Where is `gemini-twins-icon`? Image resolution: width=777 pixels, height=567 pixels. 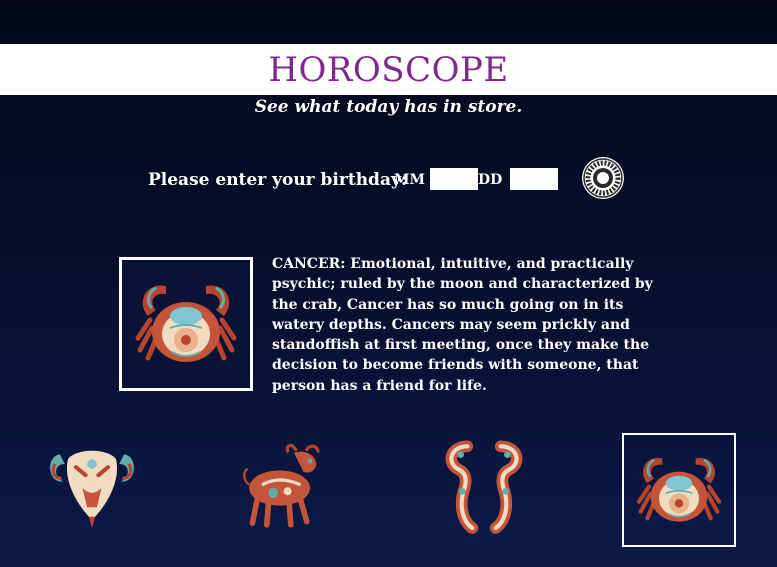 gemini-twins-icon is located at coordinates (484, 488).